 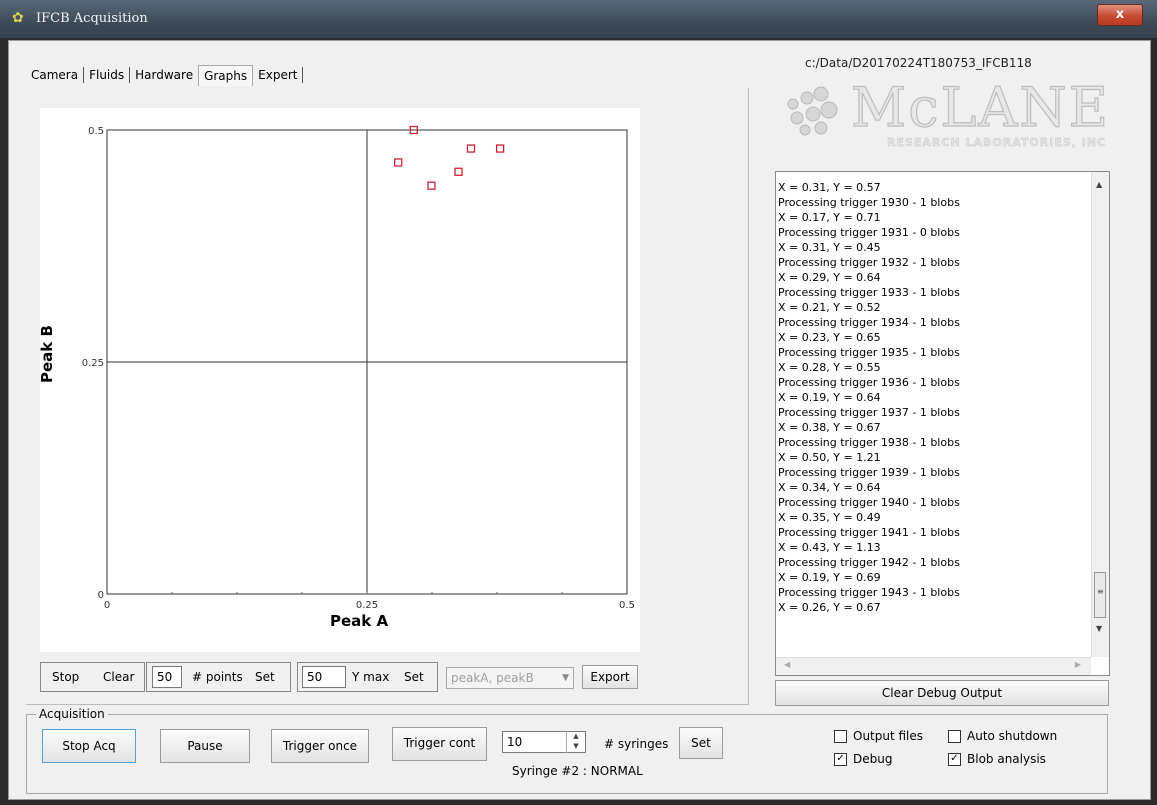 What do you see at coordinates (359, 621) in the screenshot?
I see `x-axis-title: Peak A` at bounding box center [359, 621].